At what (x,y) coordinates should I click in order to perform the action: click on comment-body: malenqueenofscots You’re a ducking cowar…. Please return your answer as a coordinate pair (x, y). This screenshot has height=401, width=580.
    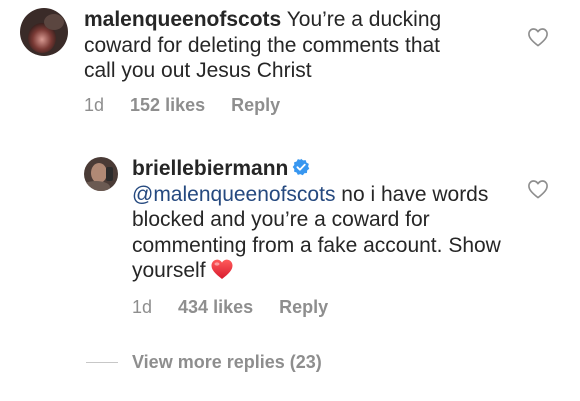
    Looking at the image, I should click on (274, 45).